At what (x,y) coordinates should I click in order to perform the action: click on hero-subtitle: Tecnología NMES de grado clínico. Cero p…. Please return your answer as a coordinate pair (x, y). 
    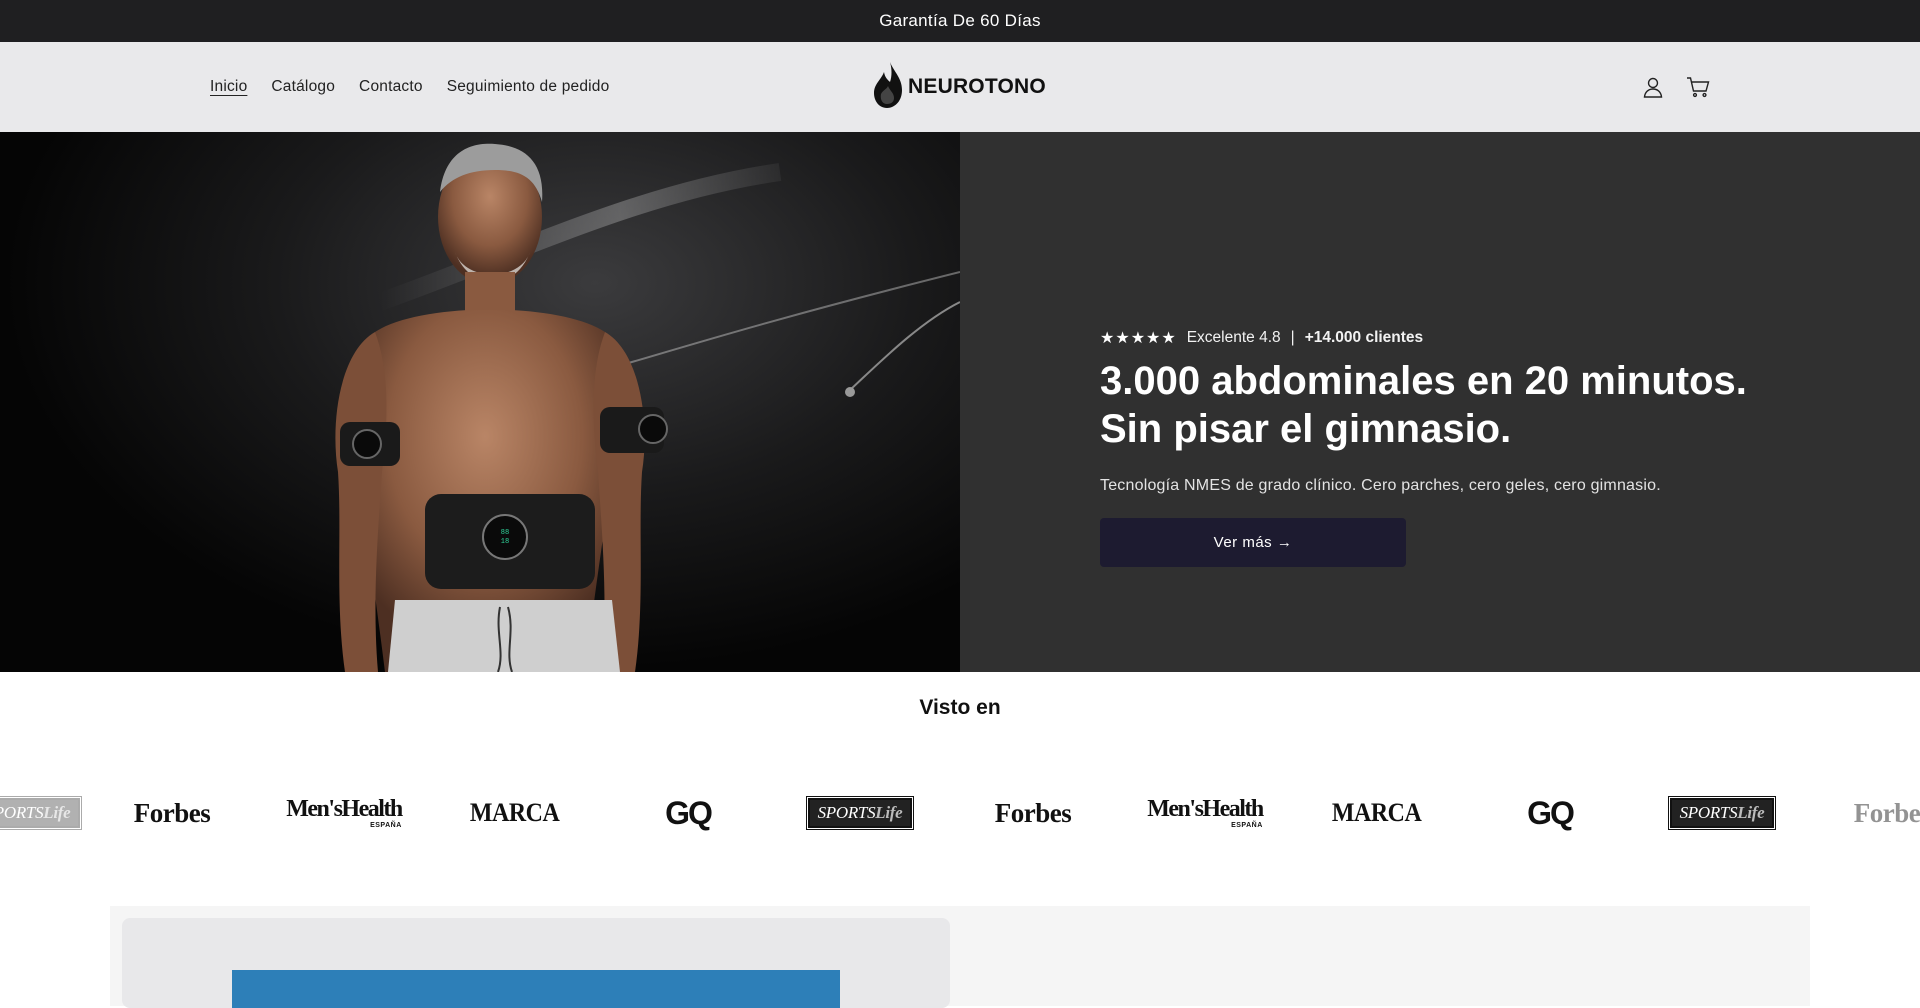
    Looking at the image, I should click on (1380, 485).